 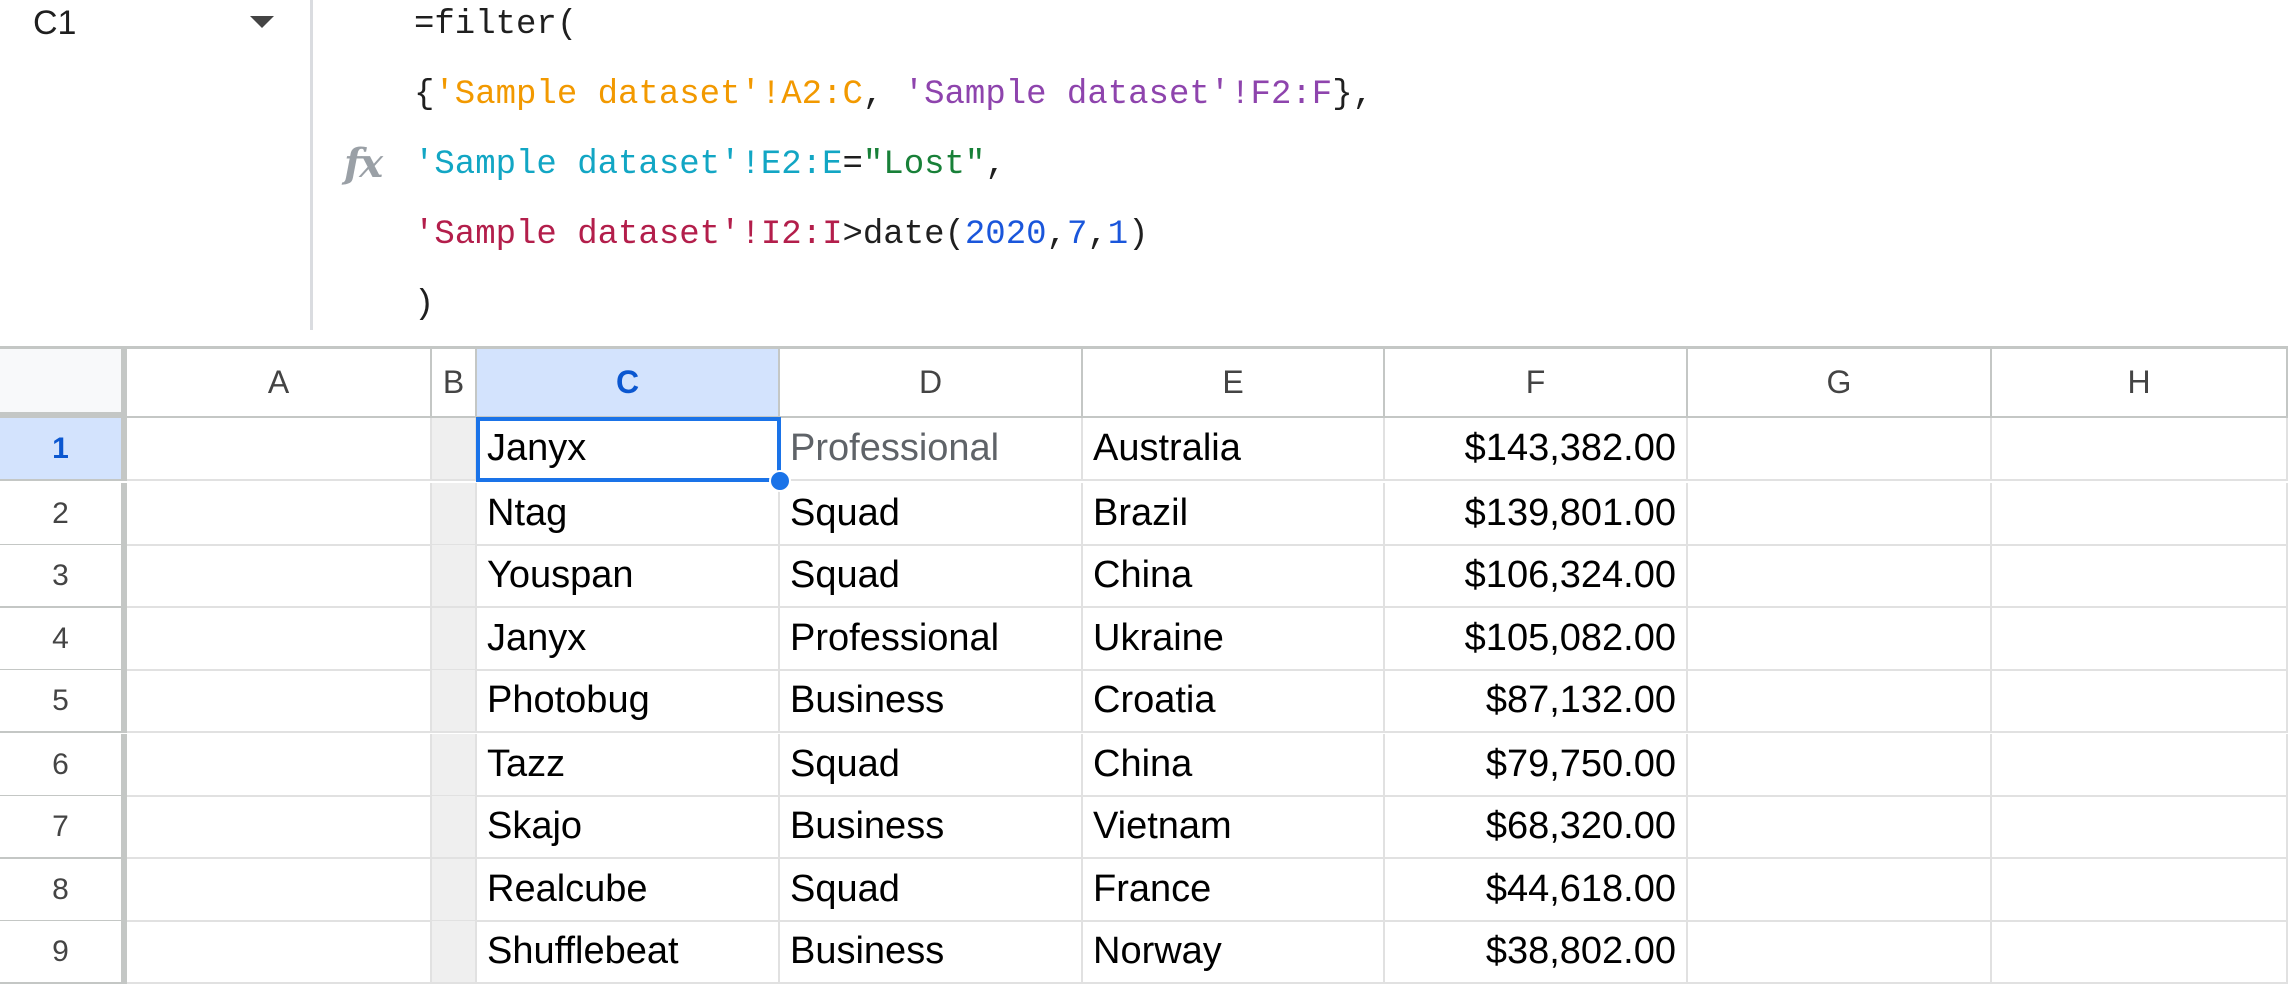 I want to click on cell-h3, so click(x=2140, y=576).